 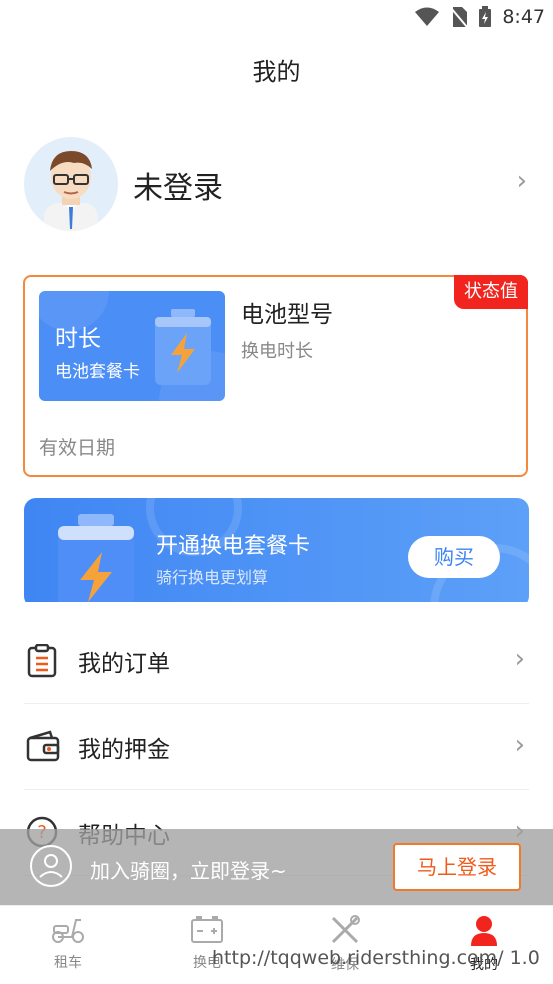 I want to click on promo-banner: 开通换电套餐卡 骑行换电更划算 购买, so click(x=276, y=553).